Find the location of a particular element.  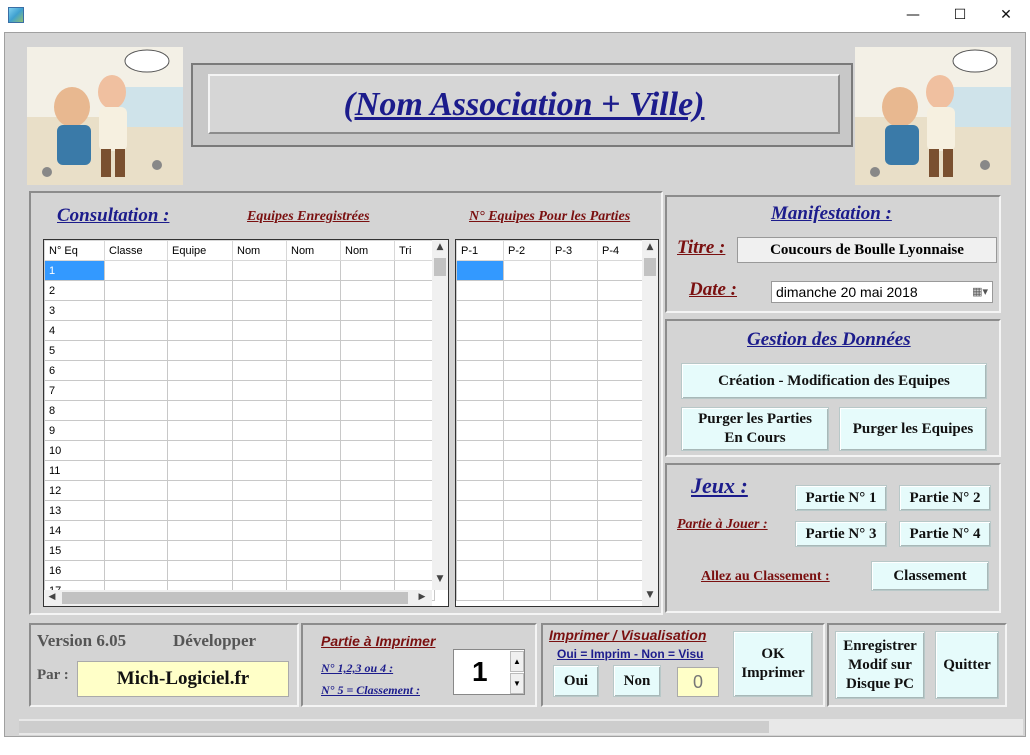

scroll-thumb is located at coordinates (440, 267).